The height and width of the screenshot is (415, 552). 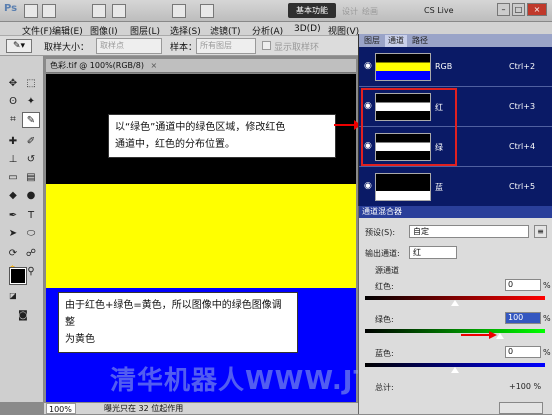 I want to click on channel-shortcut: Ctrl+5, so click(x=522, y=186).